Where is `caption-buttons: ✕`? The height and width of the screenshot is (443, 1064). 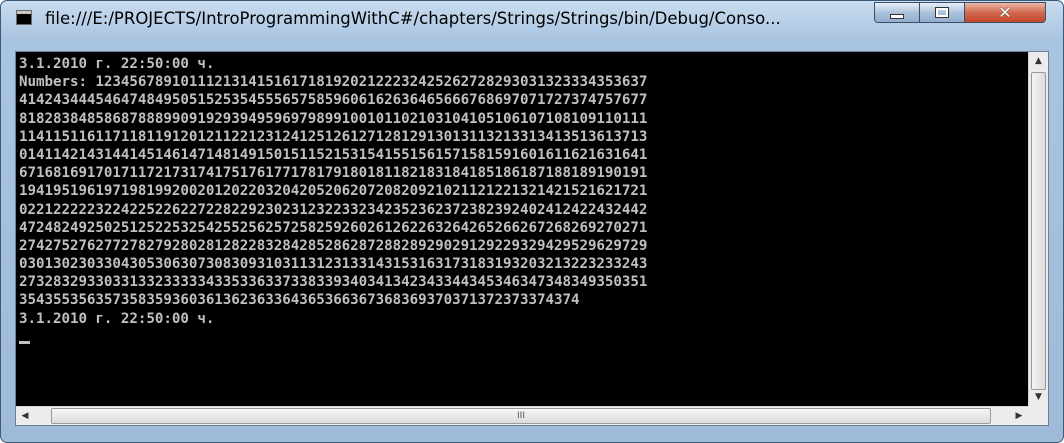
caption-buttons: ✕ is located at coordinates (960, 13).